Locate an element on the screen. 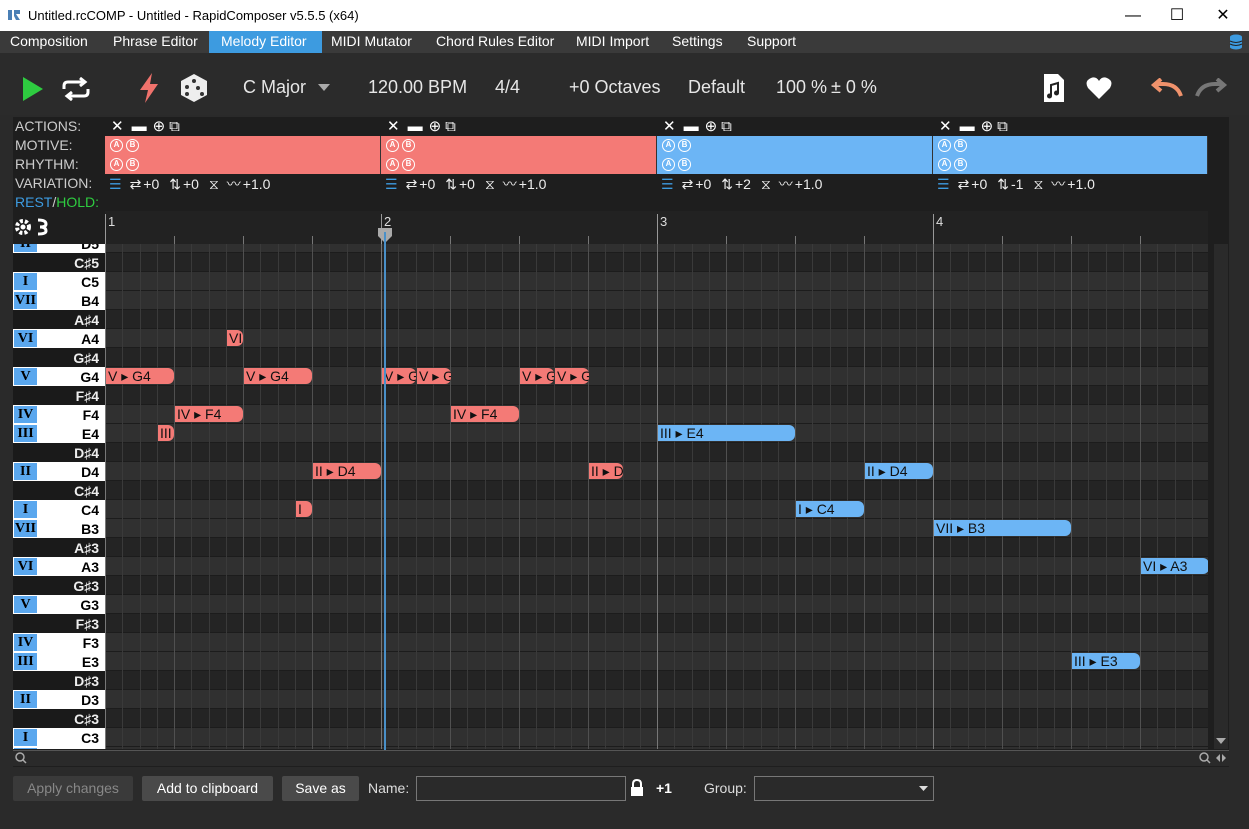 Image resolution: width=1249 pixels, height=829 pixels. piano-key: F♯4 is located at coordinates (59, 395).